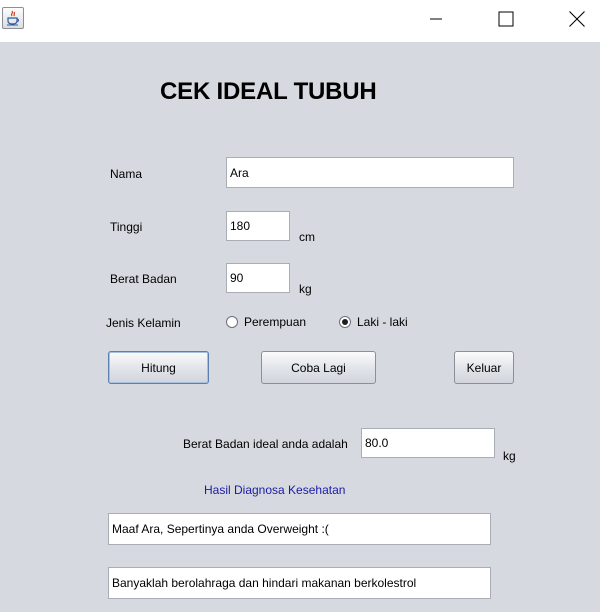  I want to click on minimize-icon, so click(436, 19).